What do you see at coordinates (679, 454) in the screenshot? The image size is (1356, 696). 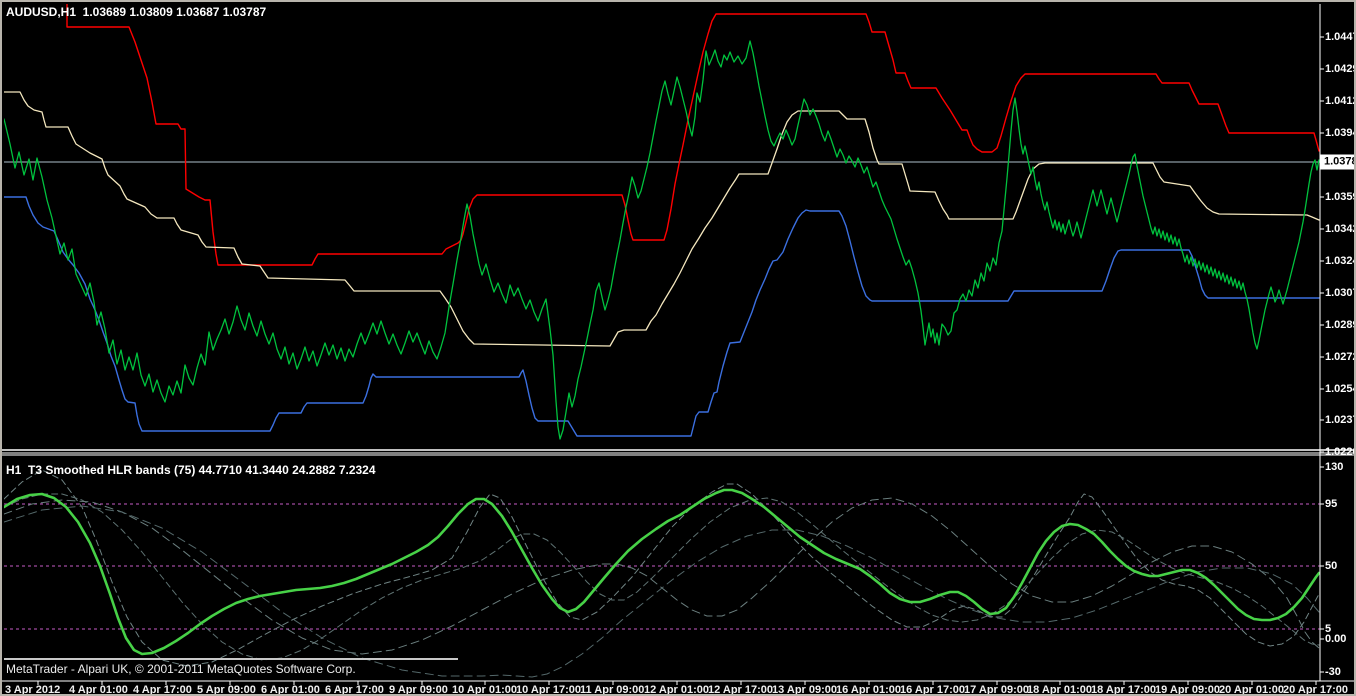 I see `panel-separator-bar` at bounding box center [679, 454].